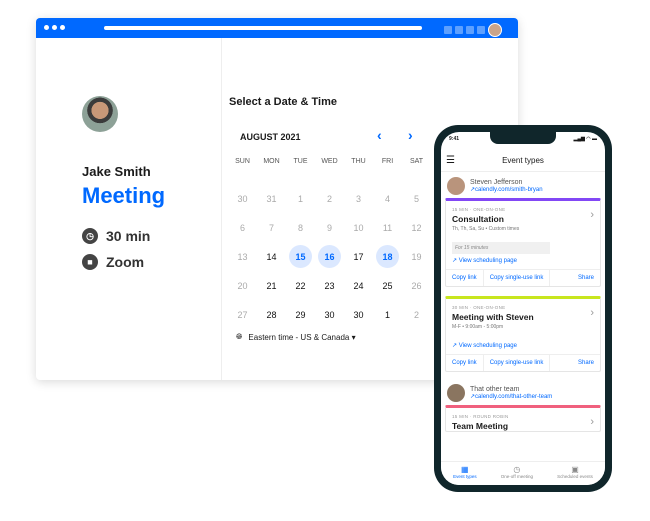  Describe the element at coordinates (300, 314) in the screenshot. I see `calendar-day: 29` at that location.